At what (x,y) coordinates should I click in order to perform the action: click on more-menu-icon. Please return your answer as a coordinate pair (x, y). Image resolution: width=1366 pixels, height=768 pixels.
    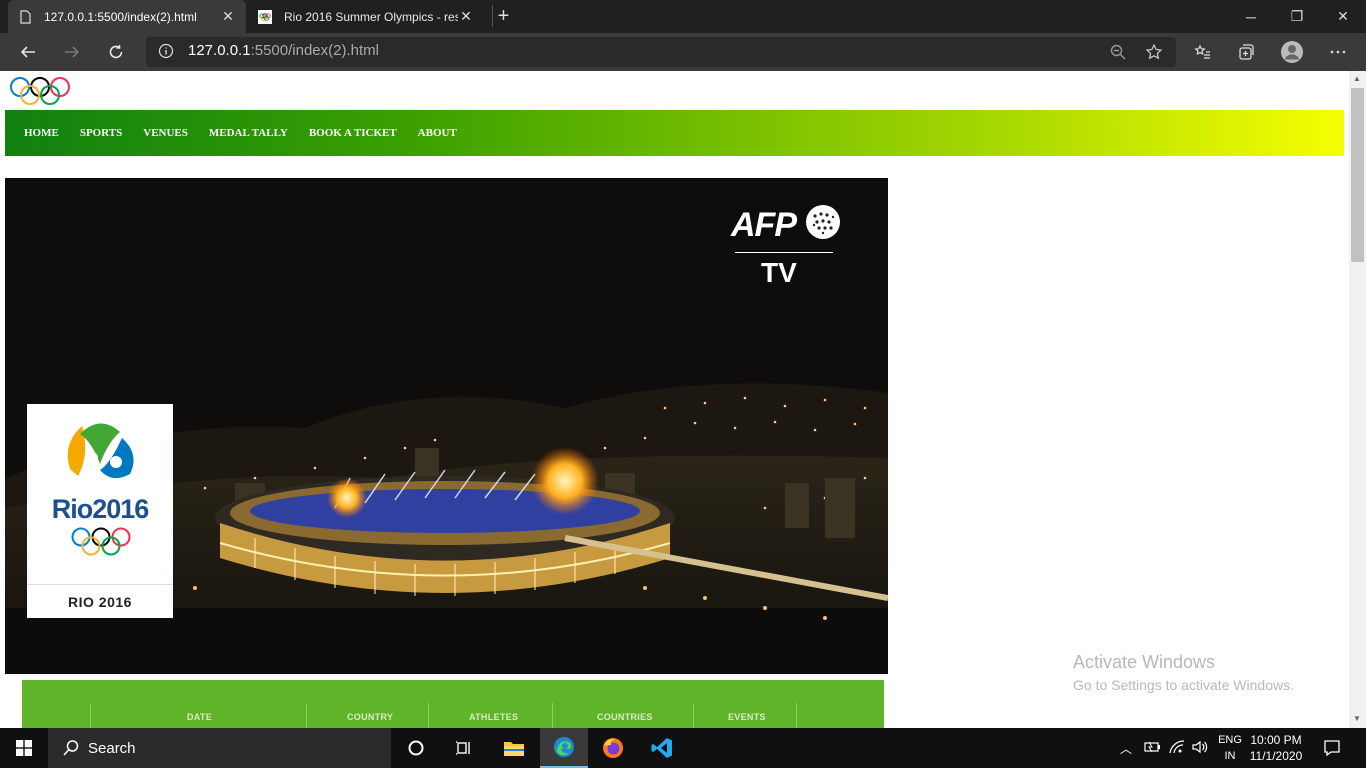
    Looking at the image, I should click on (1338, 52).